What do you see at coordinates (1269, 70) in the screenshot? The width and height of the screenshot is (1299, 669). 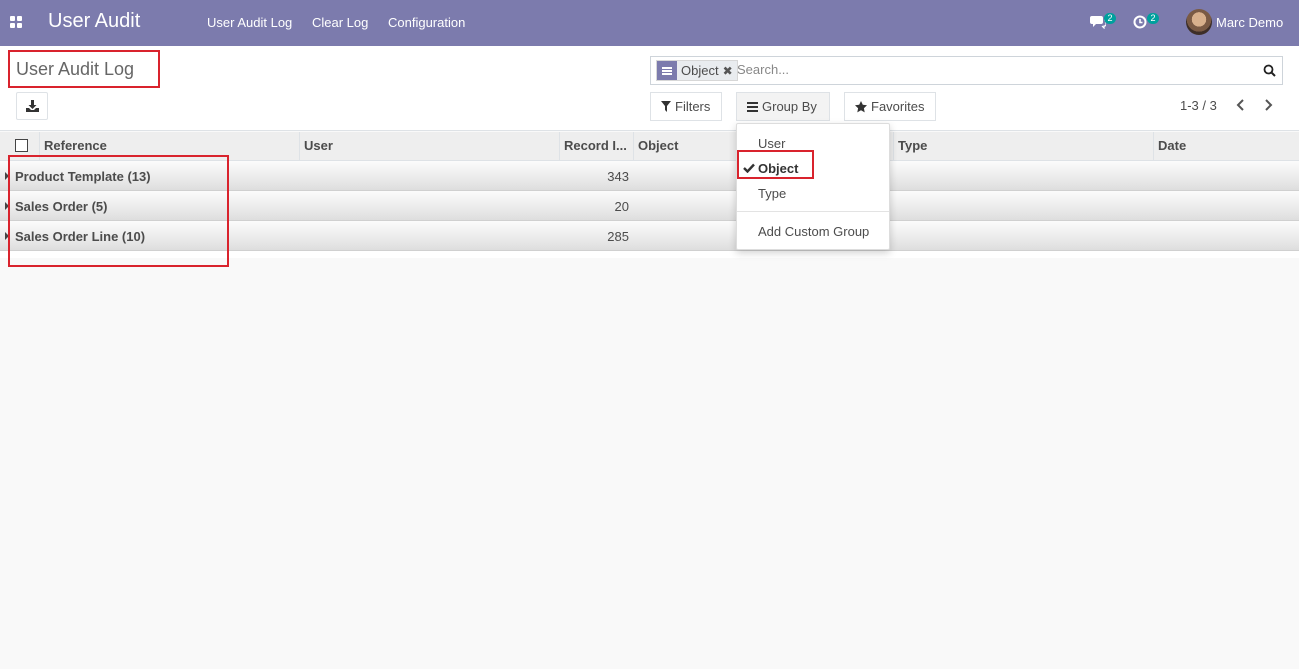 I see `search-icon` at bounding box center [1269, 70].